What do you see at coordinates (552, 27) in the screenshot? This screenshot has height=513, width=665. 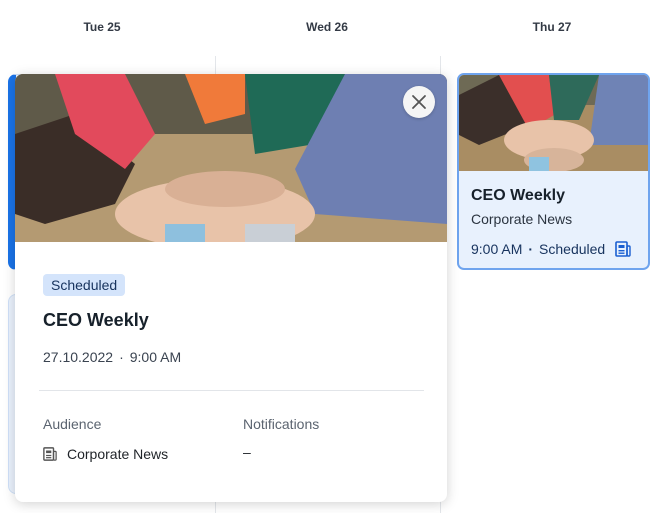 I see `day-header-thu: Thu 27` at bounding box center [552, 27].